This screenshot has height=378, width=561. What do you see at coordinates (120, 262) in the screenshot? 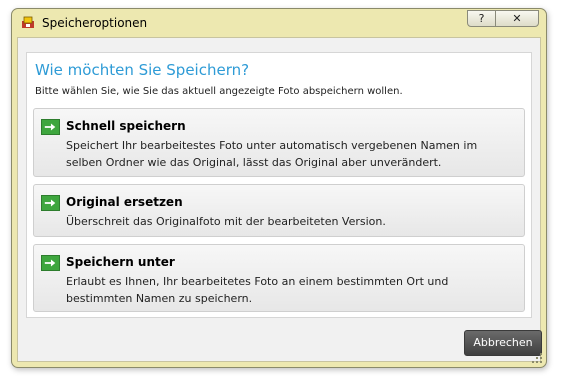
I see `option-title: Speichern unter` at bounding box center [120, 262].